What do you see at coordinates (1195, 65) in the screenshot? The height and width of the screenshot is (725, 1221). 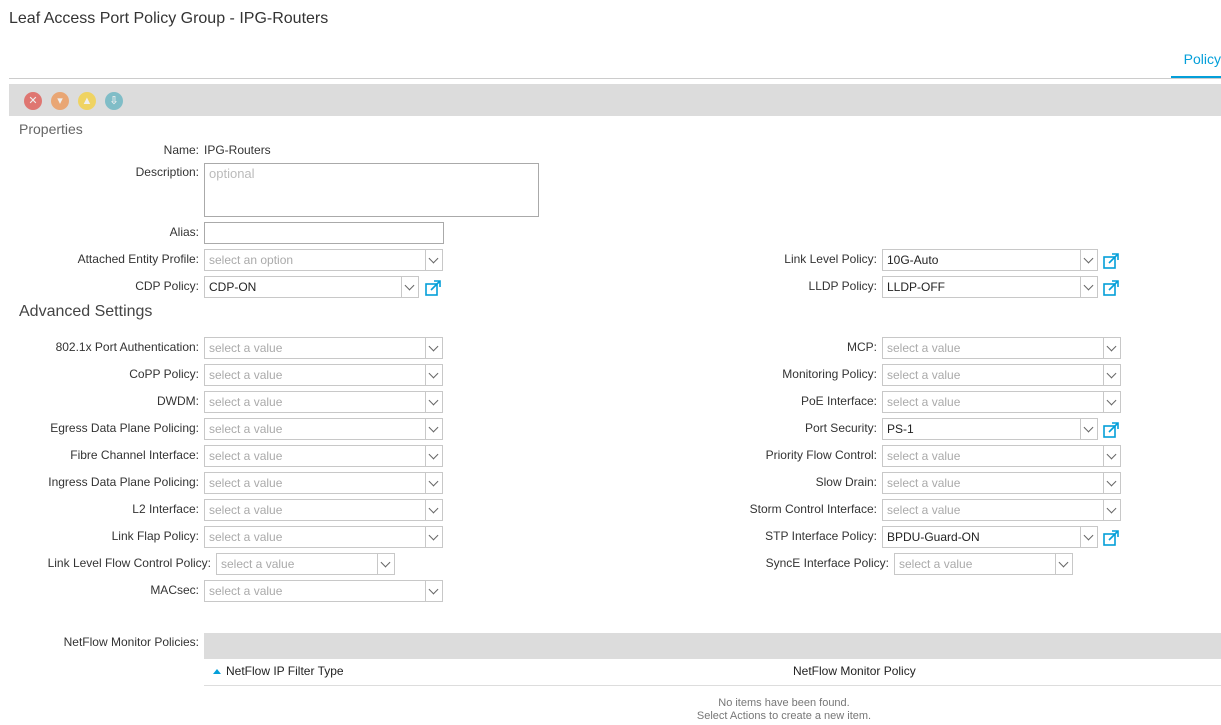 I see `tab-policy: Policy` at bounding box center [1195, 65].